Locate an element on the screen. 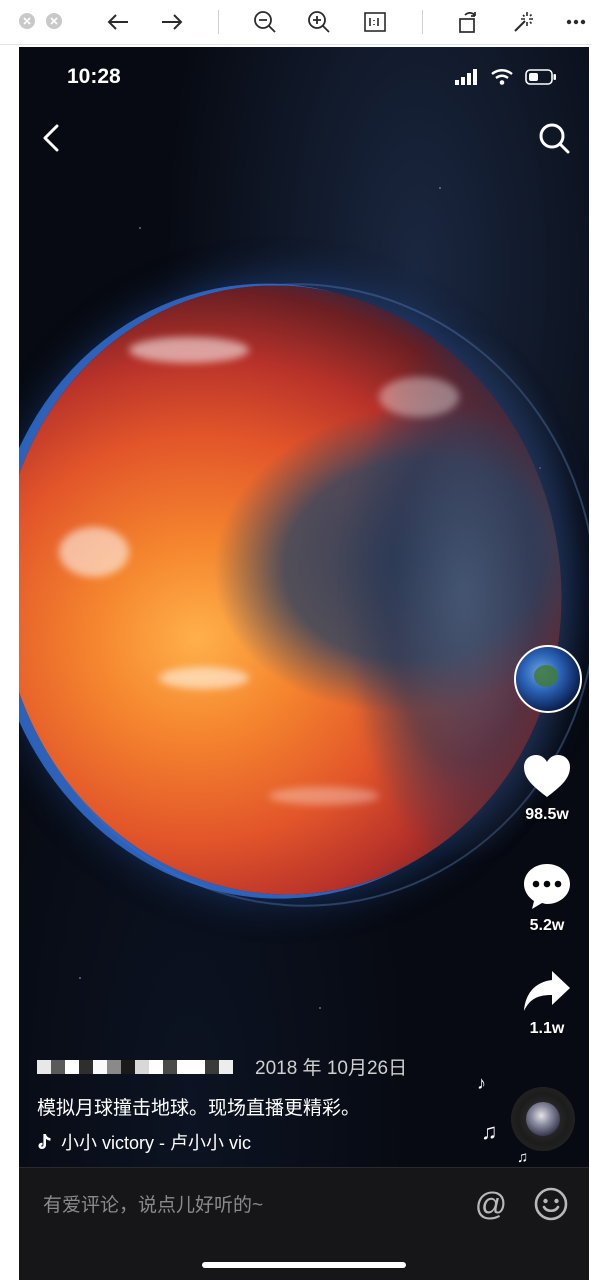 Image resolution: width=591 pixels, height=1280 pixels. more-icon is located at coordinates (576, 22).